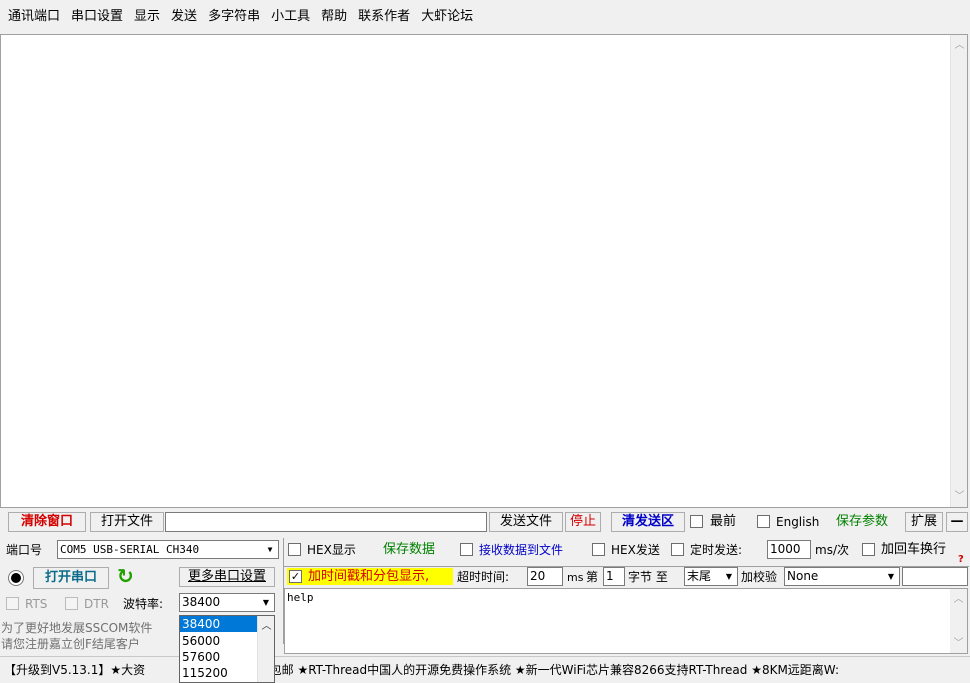 The width and height of the screenshot is (970, 683). Describe the element at coordinates (763, 521) in the screenshot. I see `english-checkbox` at that location.